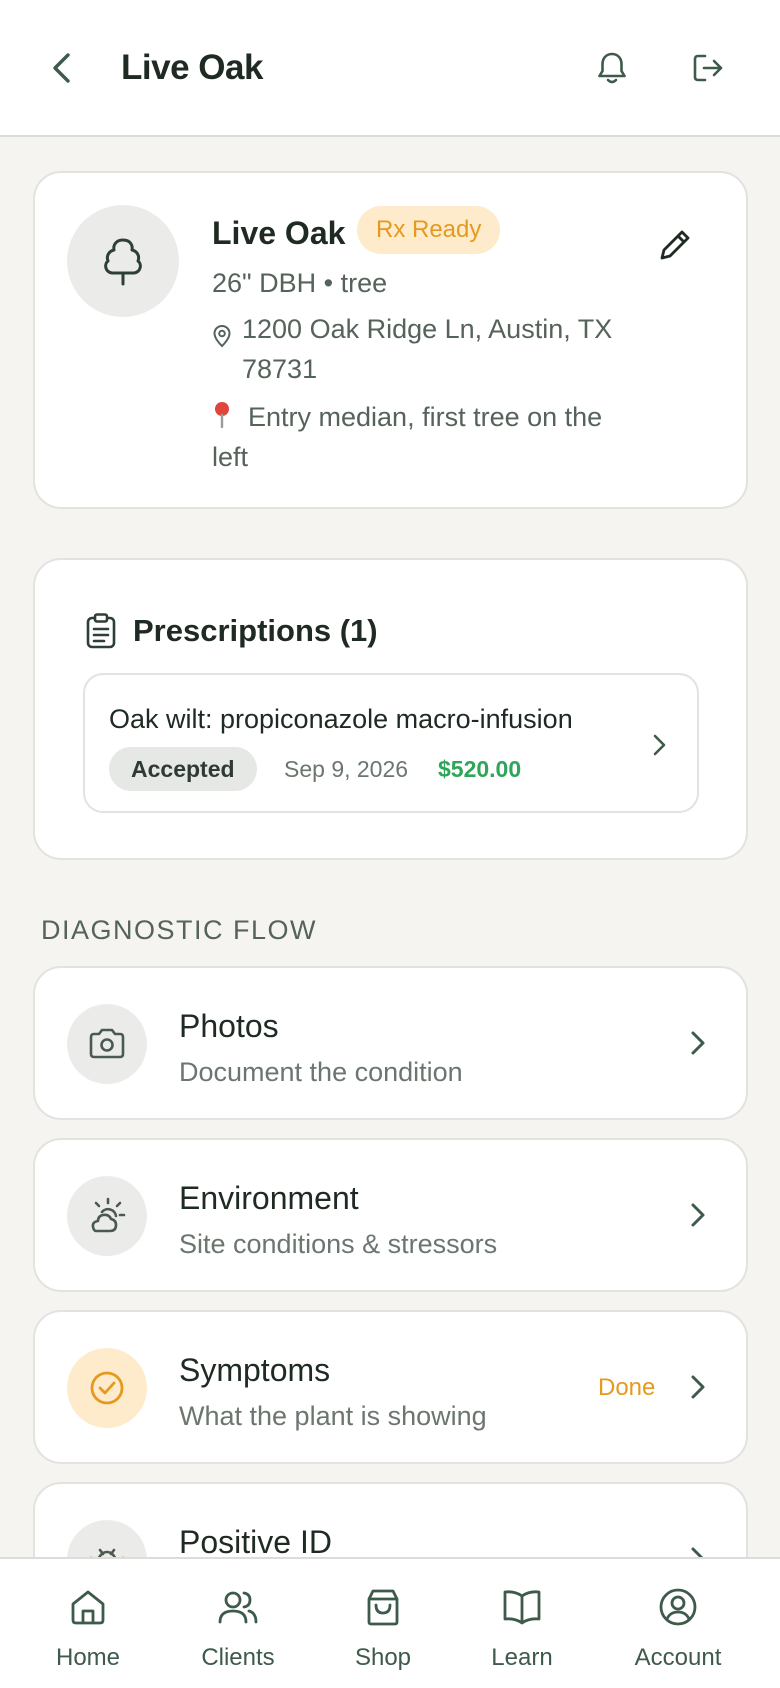  I want to click on prescriptions-title: Prescriptions (1), so click(255, 630).